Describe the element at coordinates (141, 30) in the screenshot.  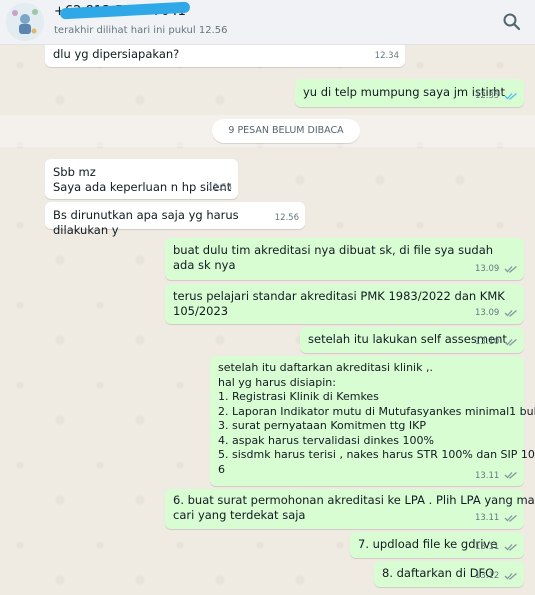
I see `last-seen-status: terakhir dilihat hari ini pukul 12.56` at that location.